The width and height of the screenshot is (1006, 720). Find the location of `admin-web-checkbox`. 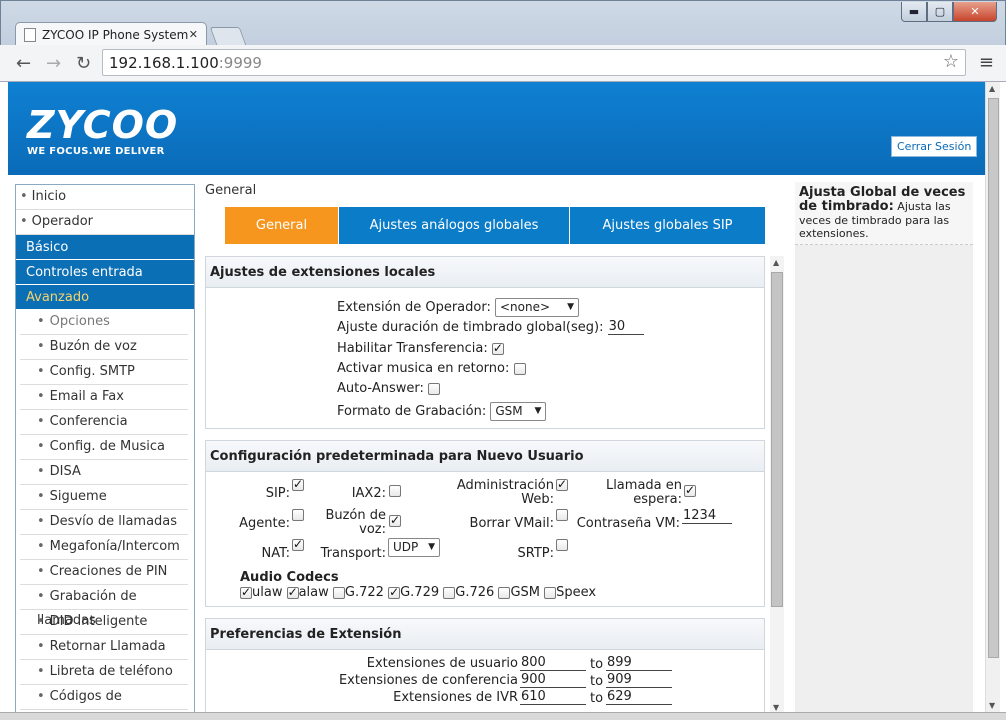

admin-web-checkbox is located at coordinates (562, 484).